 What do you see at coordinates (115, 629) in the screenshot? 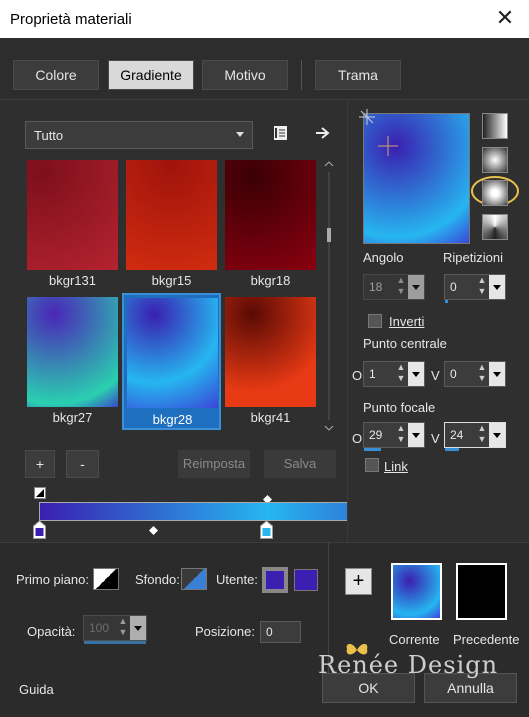
I see `opacity-spinner: 100 ▲ ▼` at bounding box center [115, 629].